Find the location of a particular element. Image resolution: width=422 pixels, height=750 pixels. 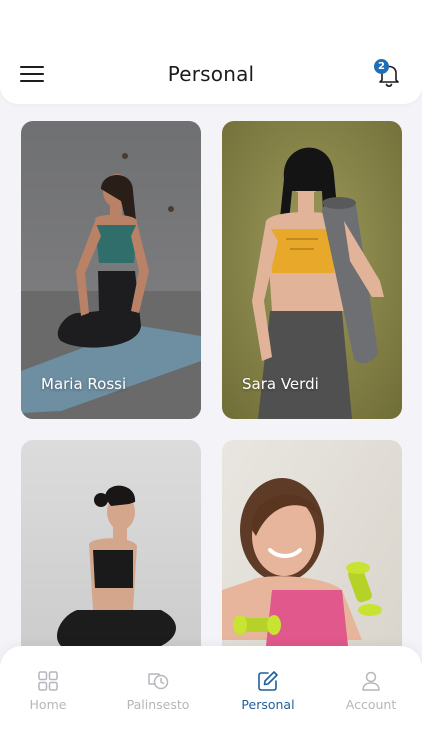

tab-label: Home is located at coordinates (48, 704).